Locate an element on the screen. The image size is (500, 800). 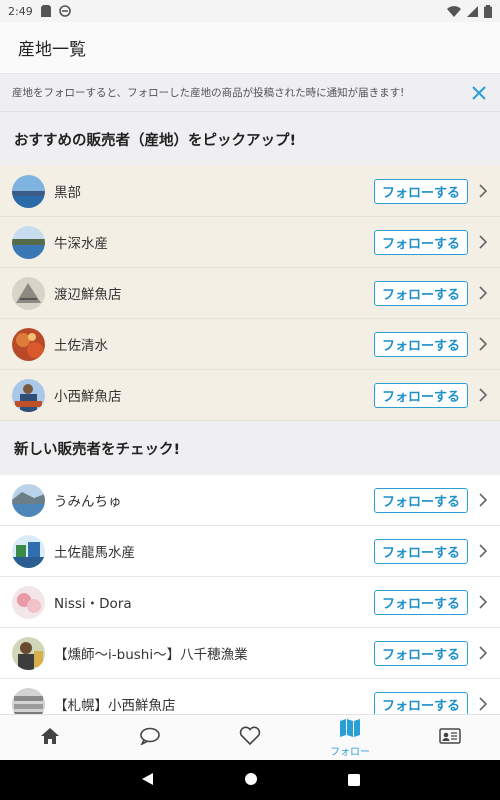
seller-row: 【札幌】小西鮮魚店 フォローする is located at coordinates (250, 696).